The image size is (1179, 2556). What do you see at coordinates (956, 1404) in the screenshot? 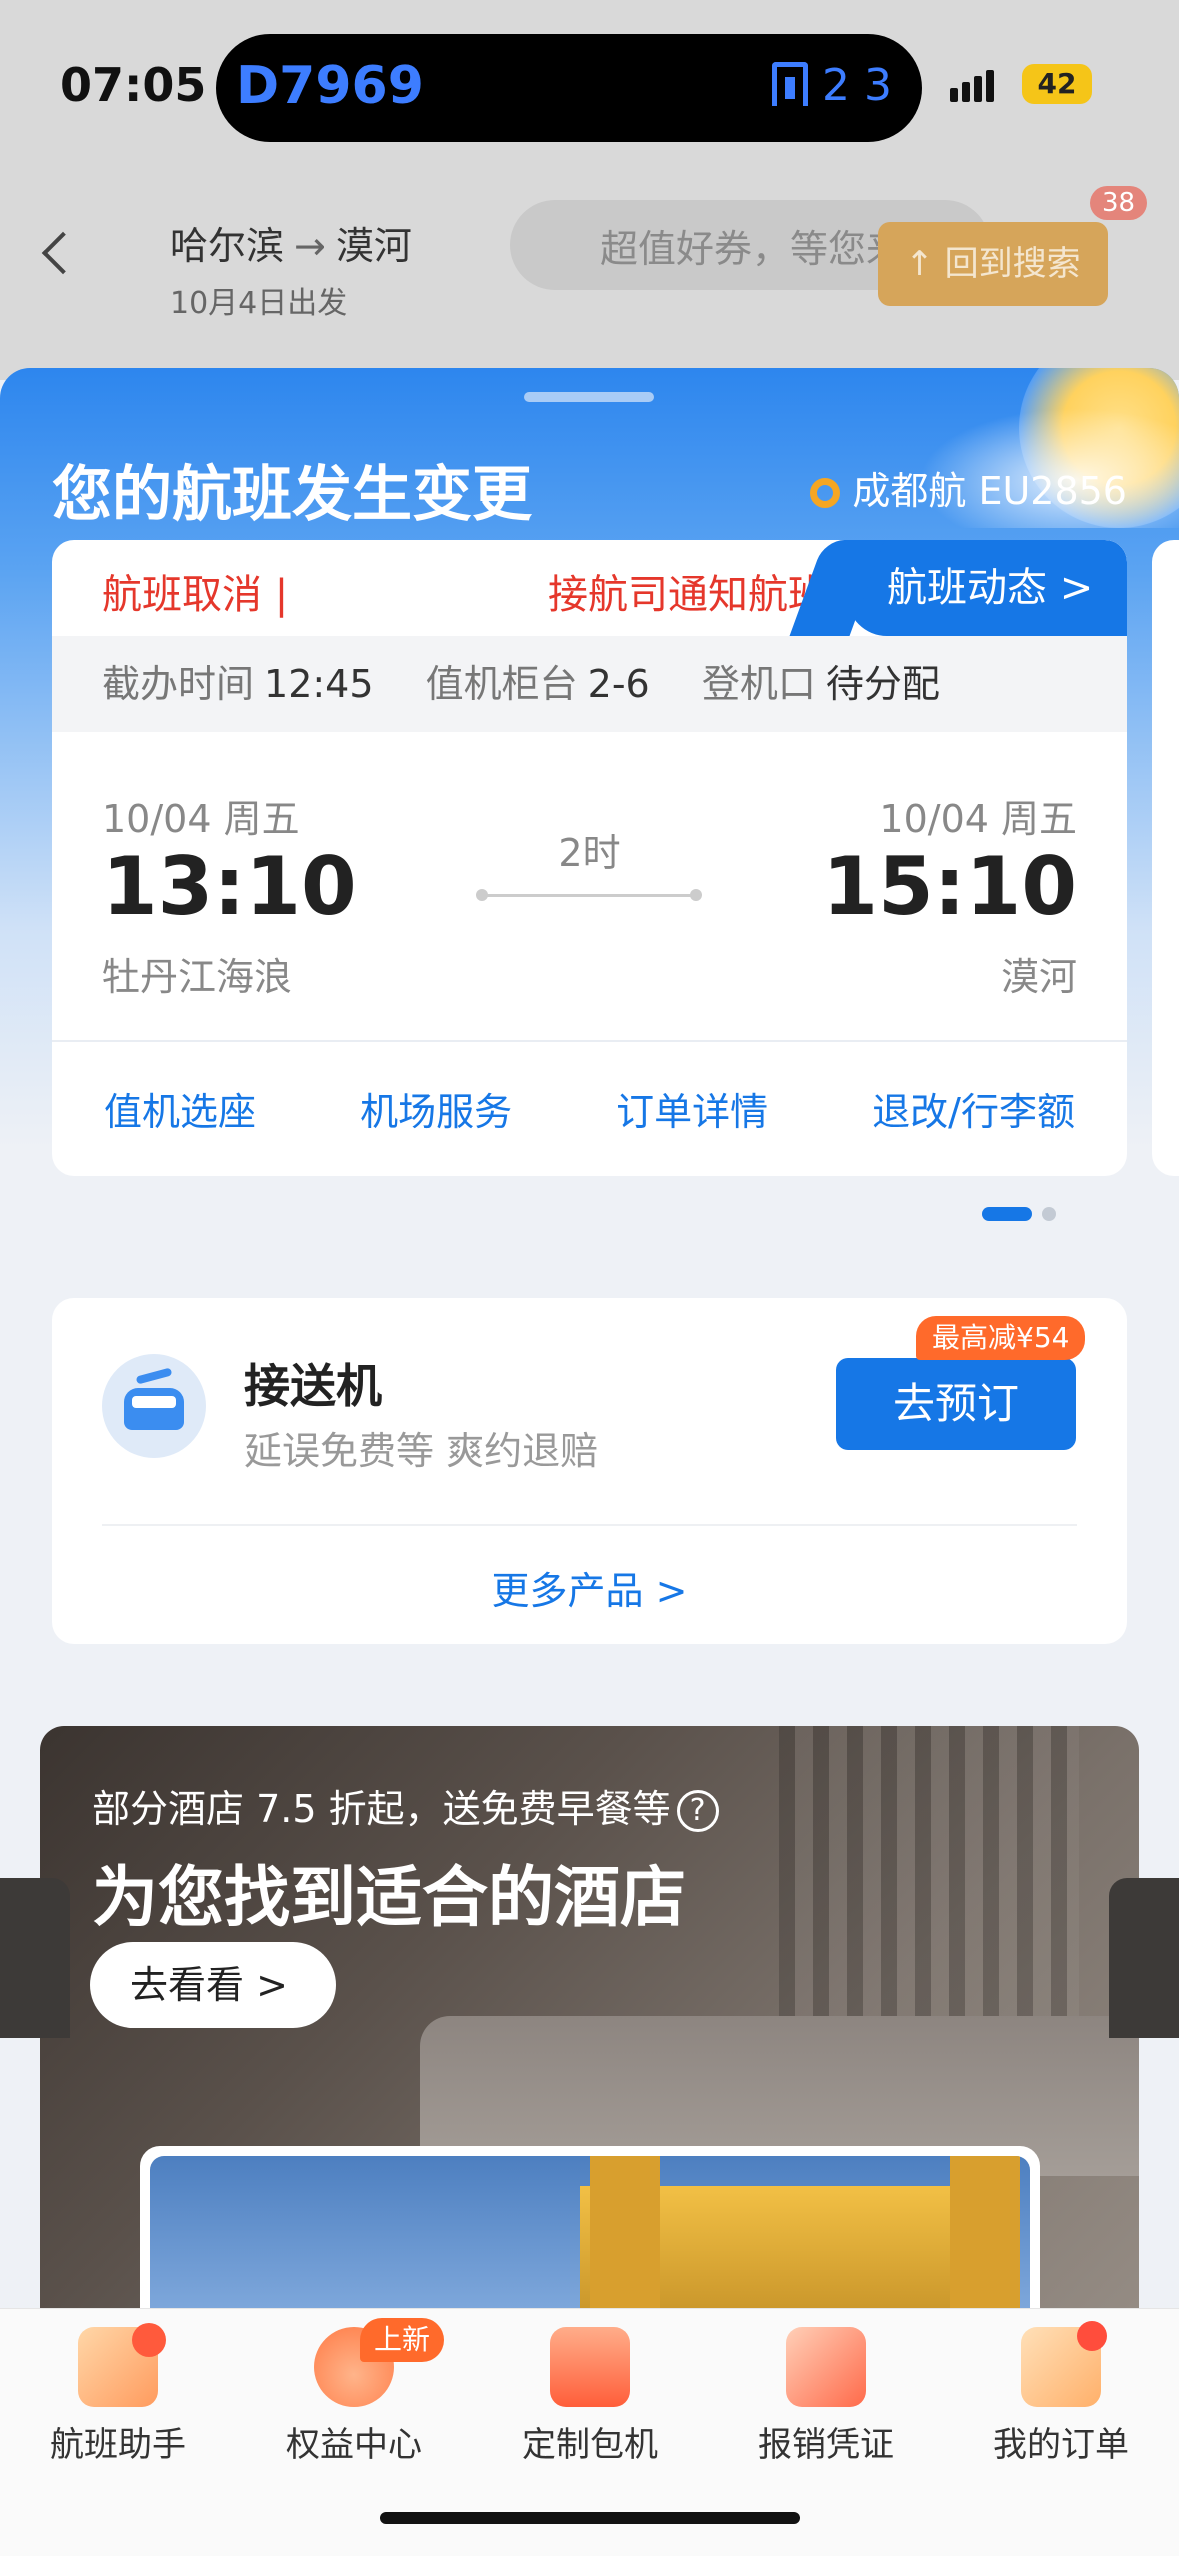
I see `book-transfer-button: 去预订` at bounding box center [956, 1404].